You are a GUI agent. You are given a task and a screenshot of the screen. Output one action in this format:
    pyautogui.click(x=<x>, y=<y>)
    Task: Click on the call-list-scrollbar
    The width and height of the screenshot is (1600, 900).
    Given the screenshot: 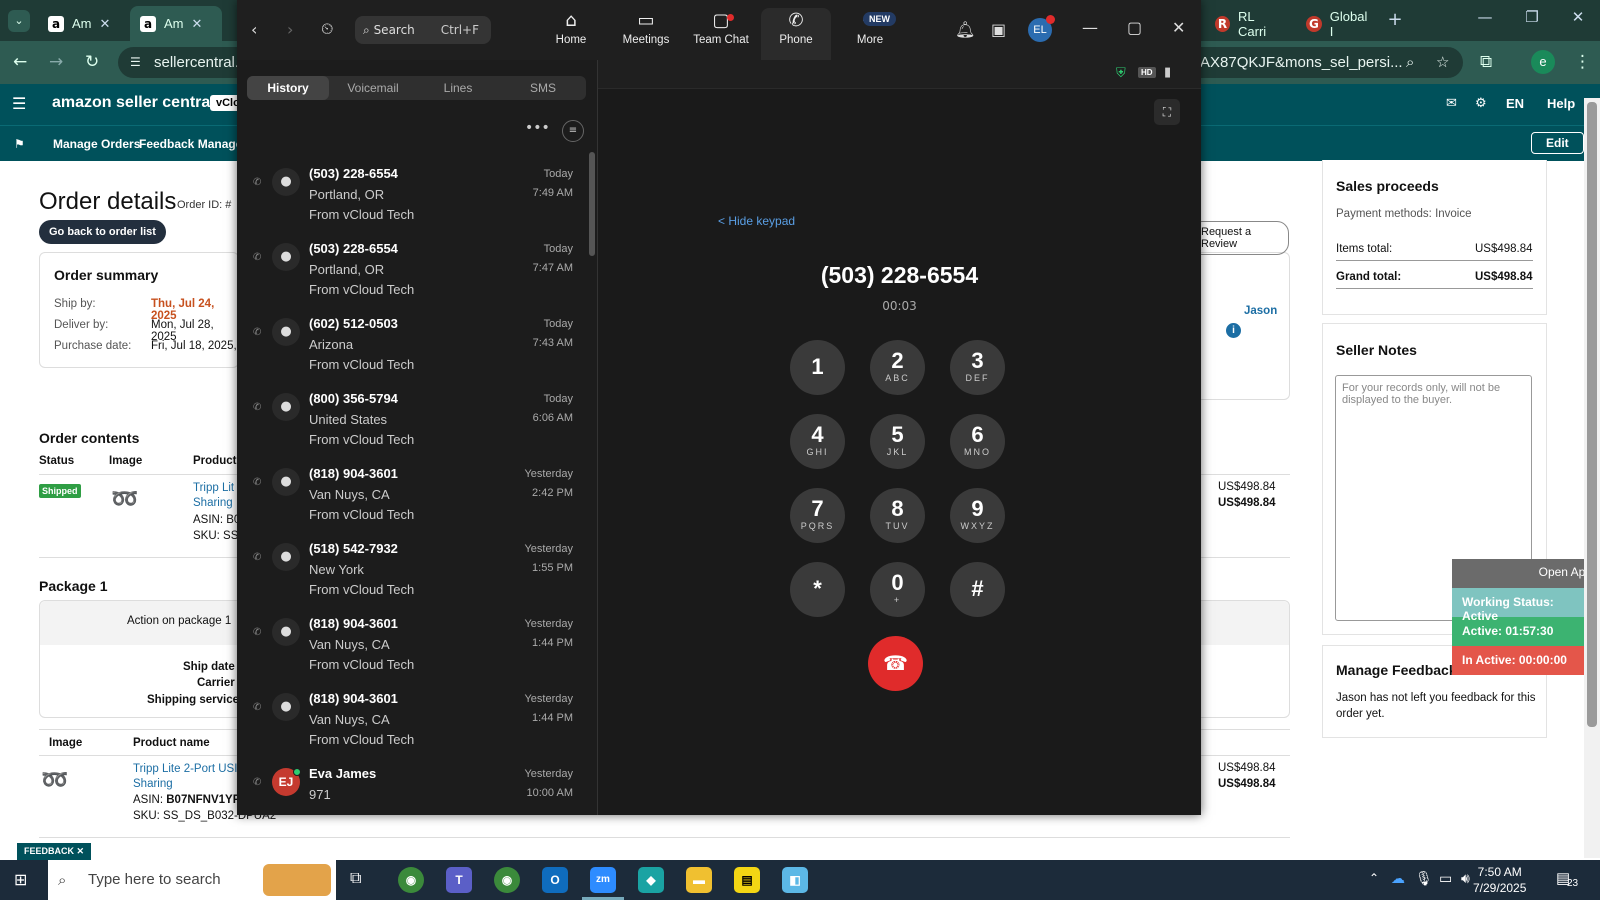 What is the action you would take?
    pyautogui.click(x=592, y=204)
    